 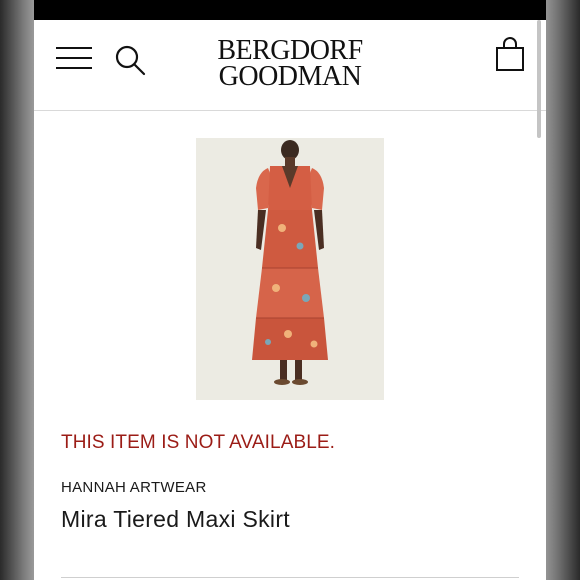 What do you see at coordinates (134, 487) in the screenshot?
I see `product-brand: HANNAH ARTWEAR` at bounding box center [134, 487].